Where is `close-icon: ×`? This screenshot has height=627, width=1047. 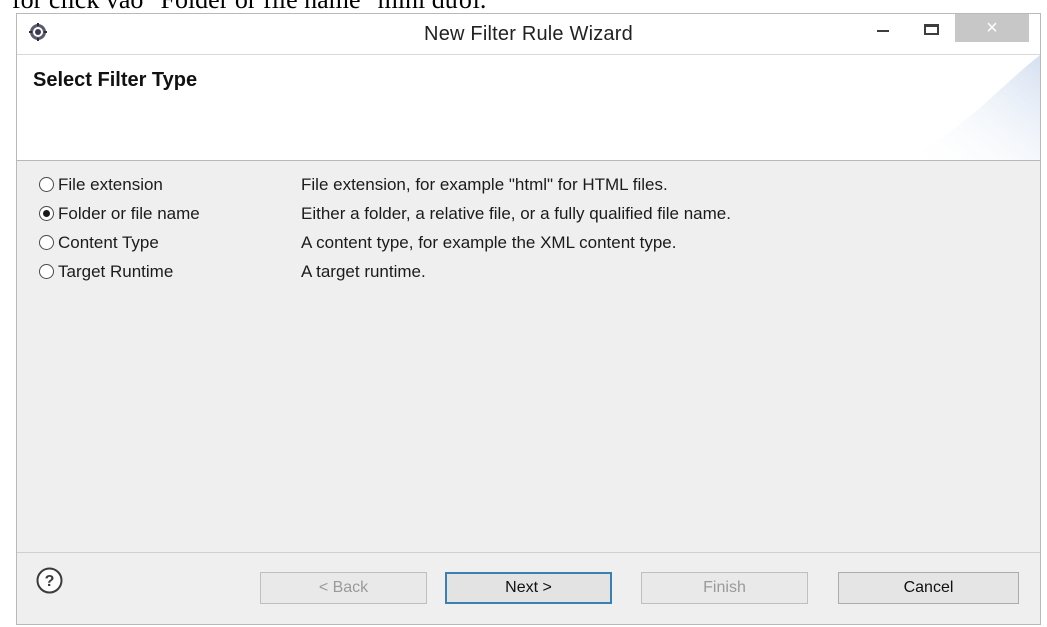
close-icon: × is located at coordinates (992, 28).